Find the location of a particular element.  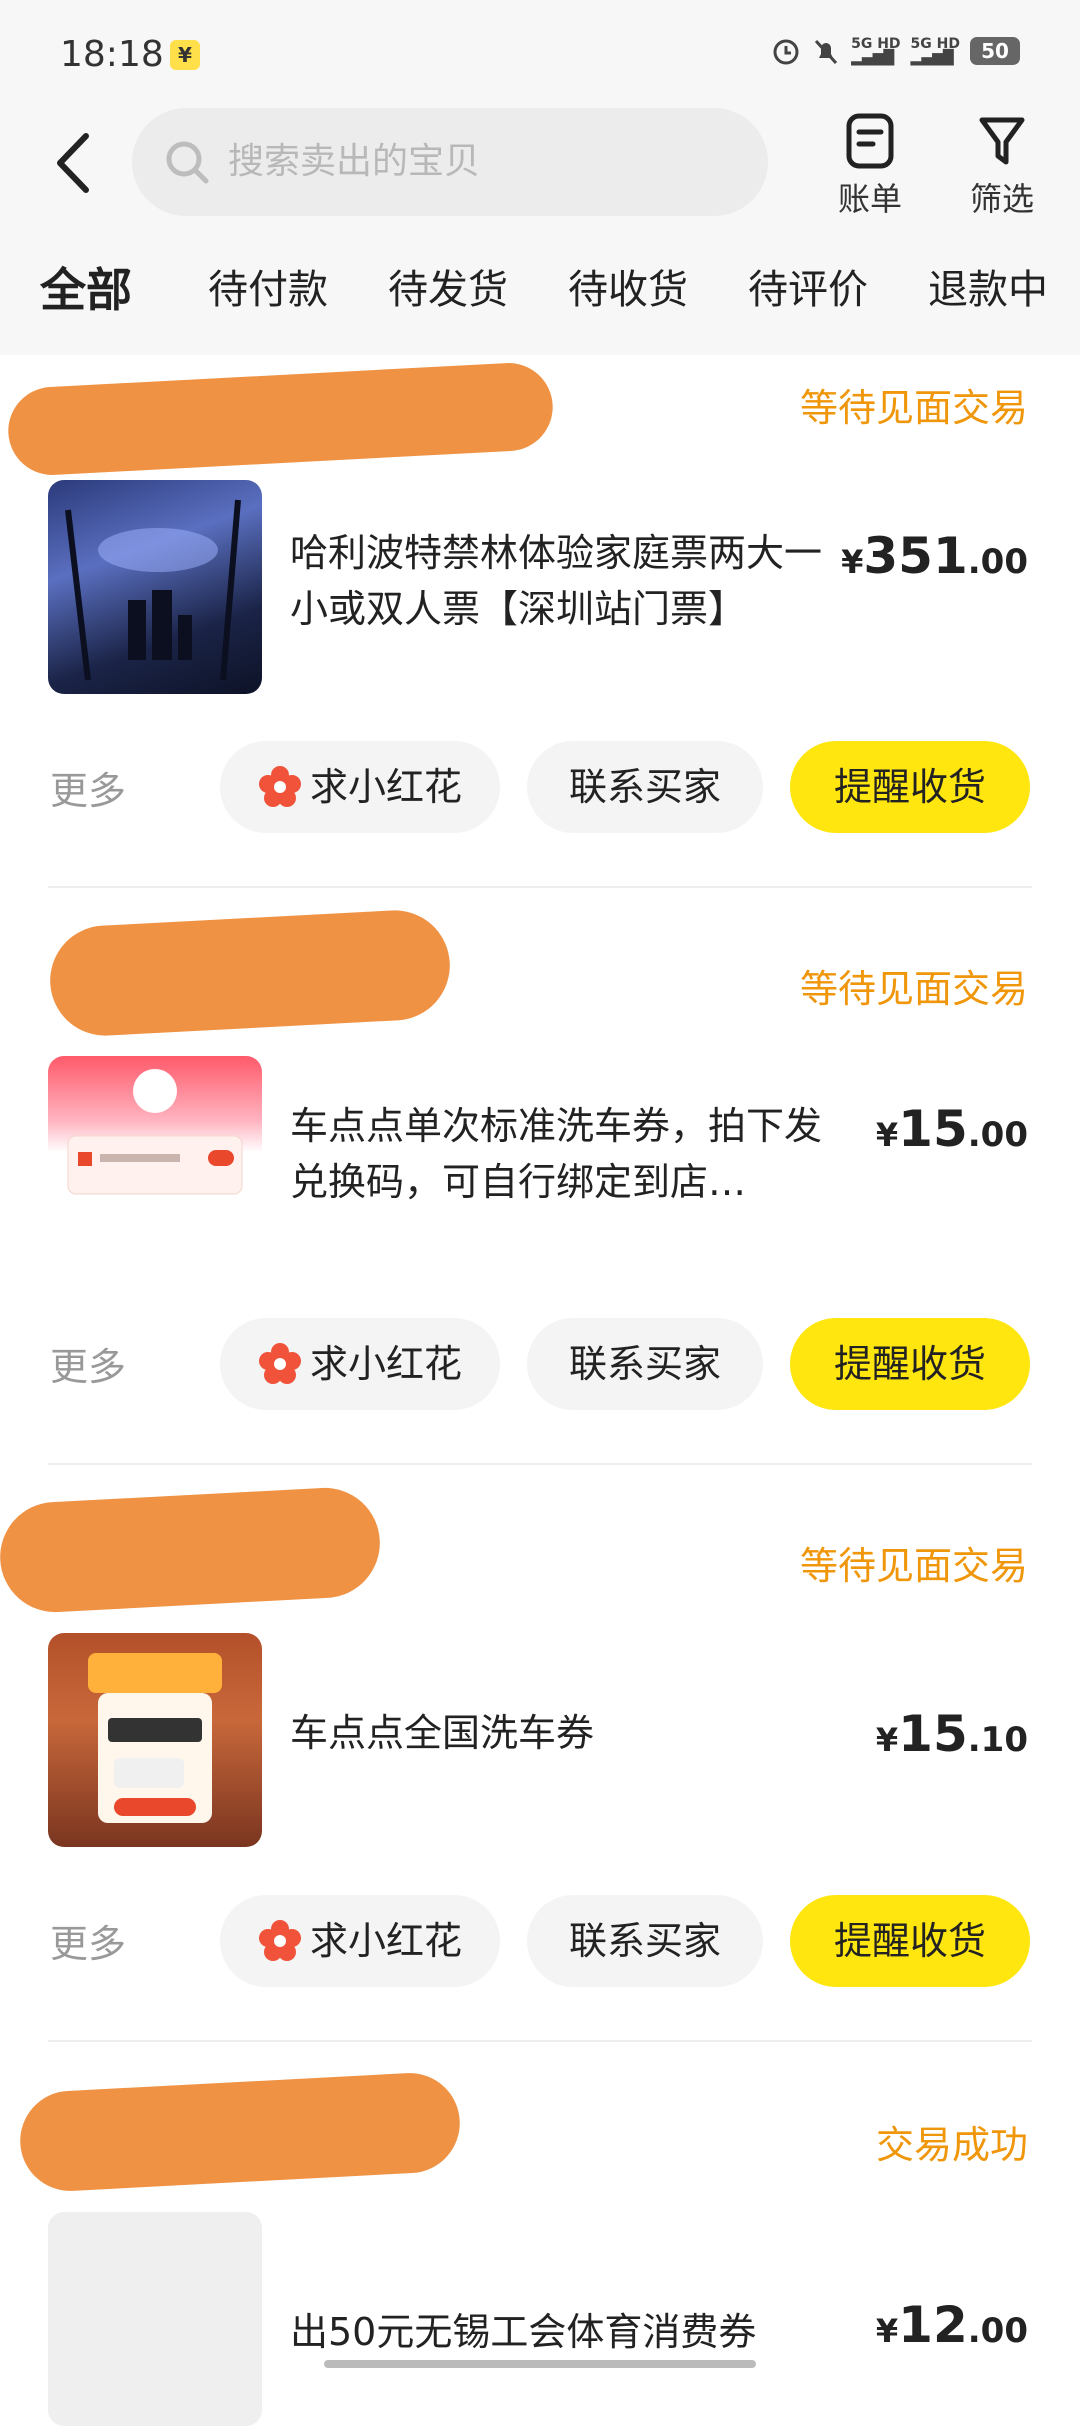

tab-pending-receipt: 待收货 is located at coordinates (628, 290).